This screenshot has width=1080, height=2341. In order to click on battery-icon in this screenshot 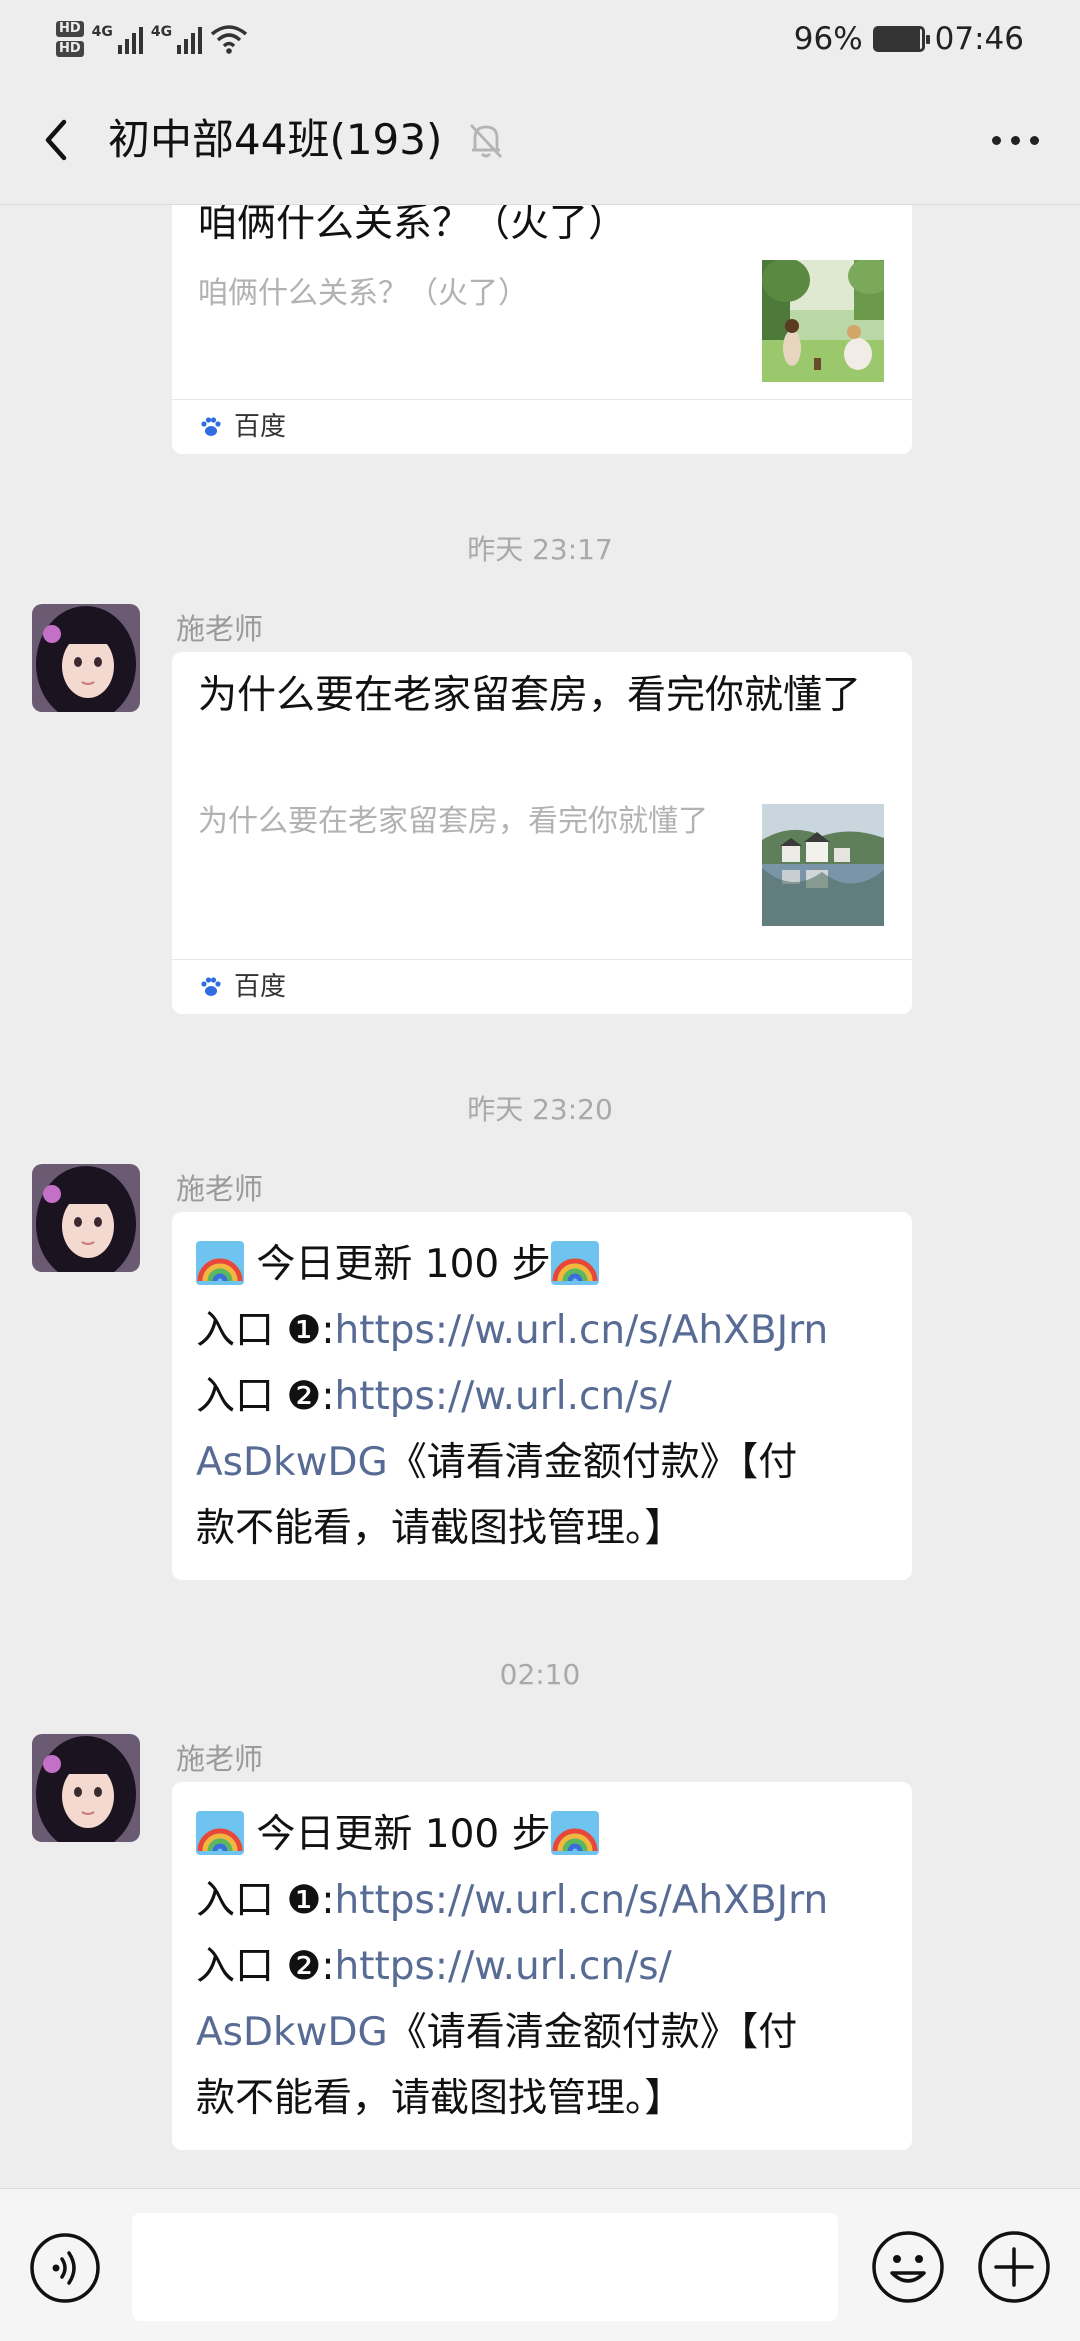, I will do `click(901, 39)`.